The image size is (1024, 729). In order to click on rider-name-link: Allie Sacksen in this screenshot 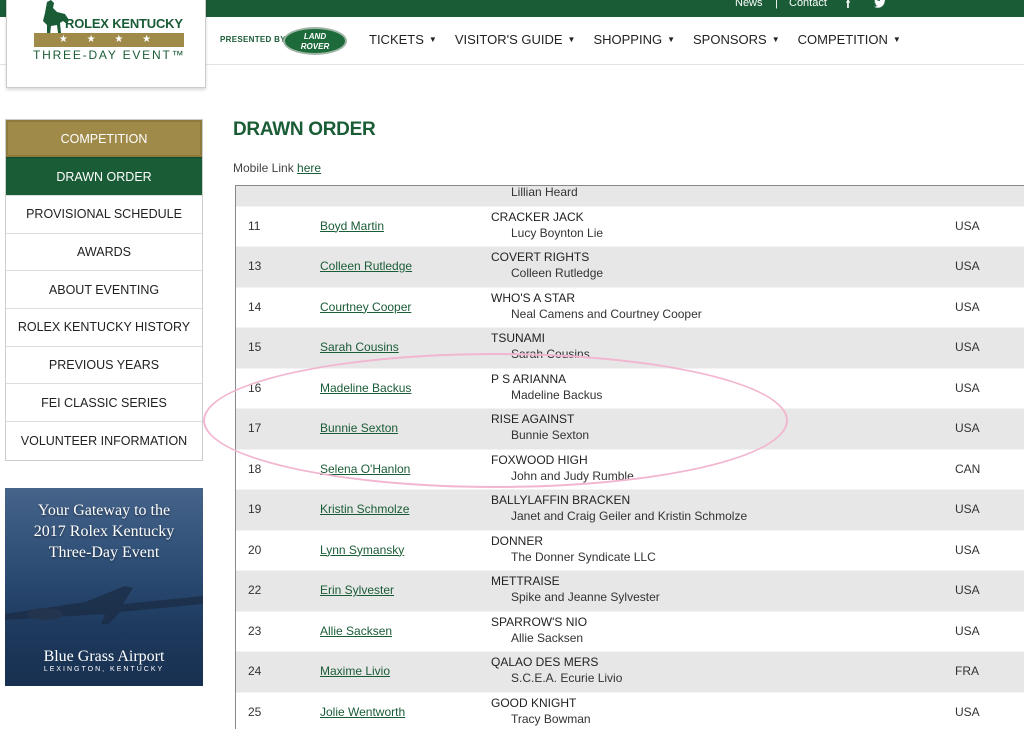, I will do `click(356, 631)`.